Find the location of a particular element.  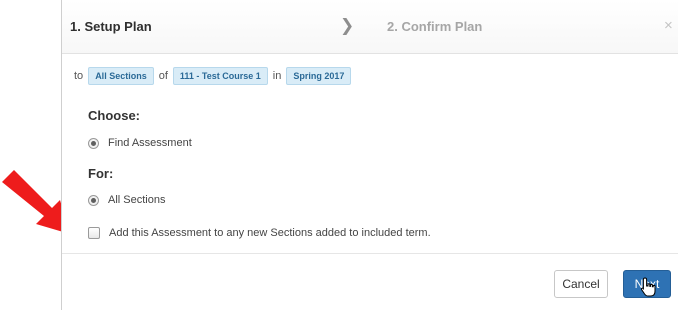

find-assessment-label: Find Assessment is located at coordinates (150, 143).